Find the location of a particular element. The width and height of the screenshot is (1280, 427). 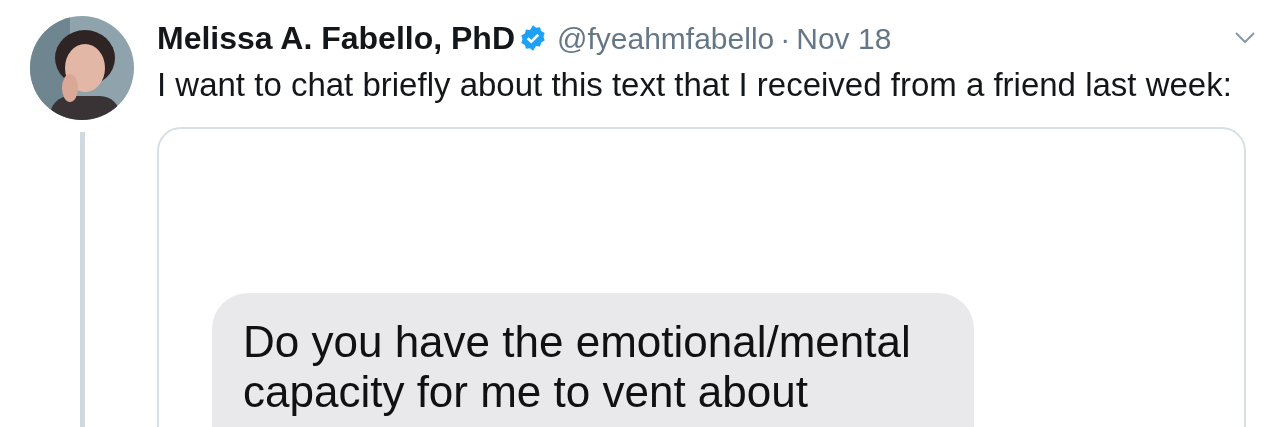

chevron-down-icon is located at coordinates (1245, 38).